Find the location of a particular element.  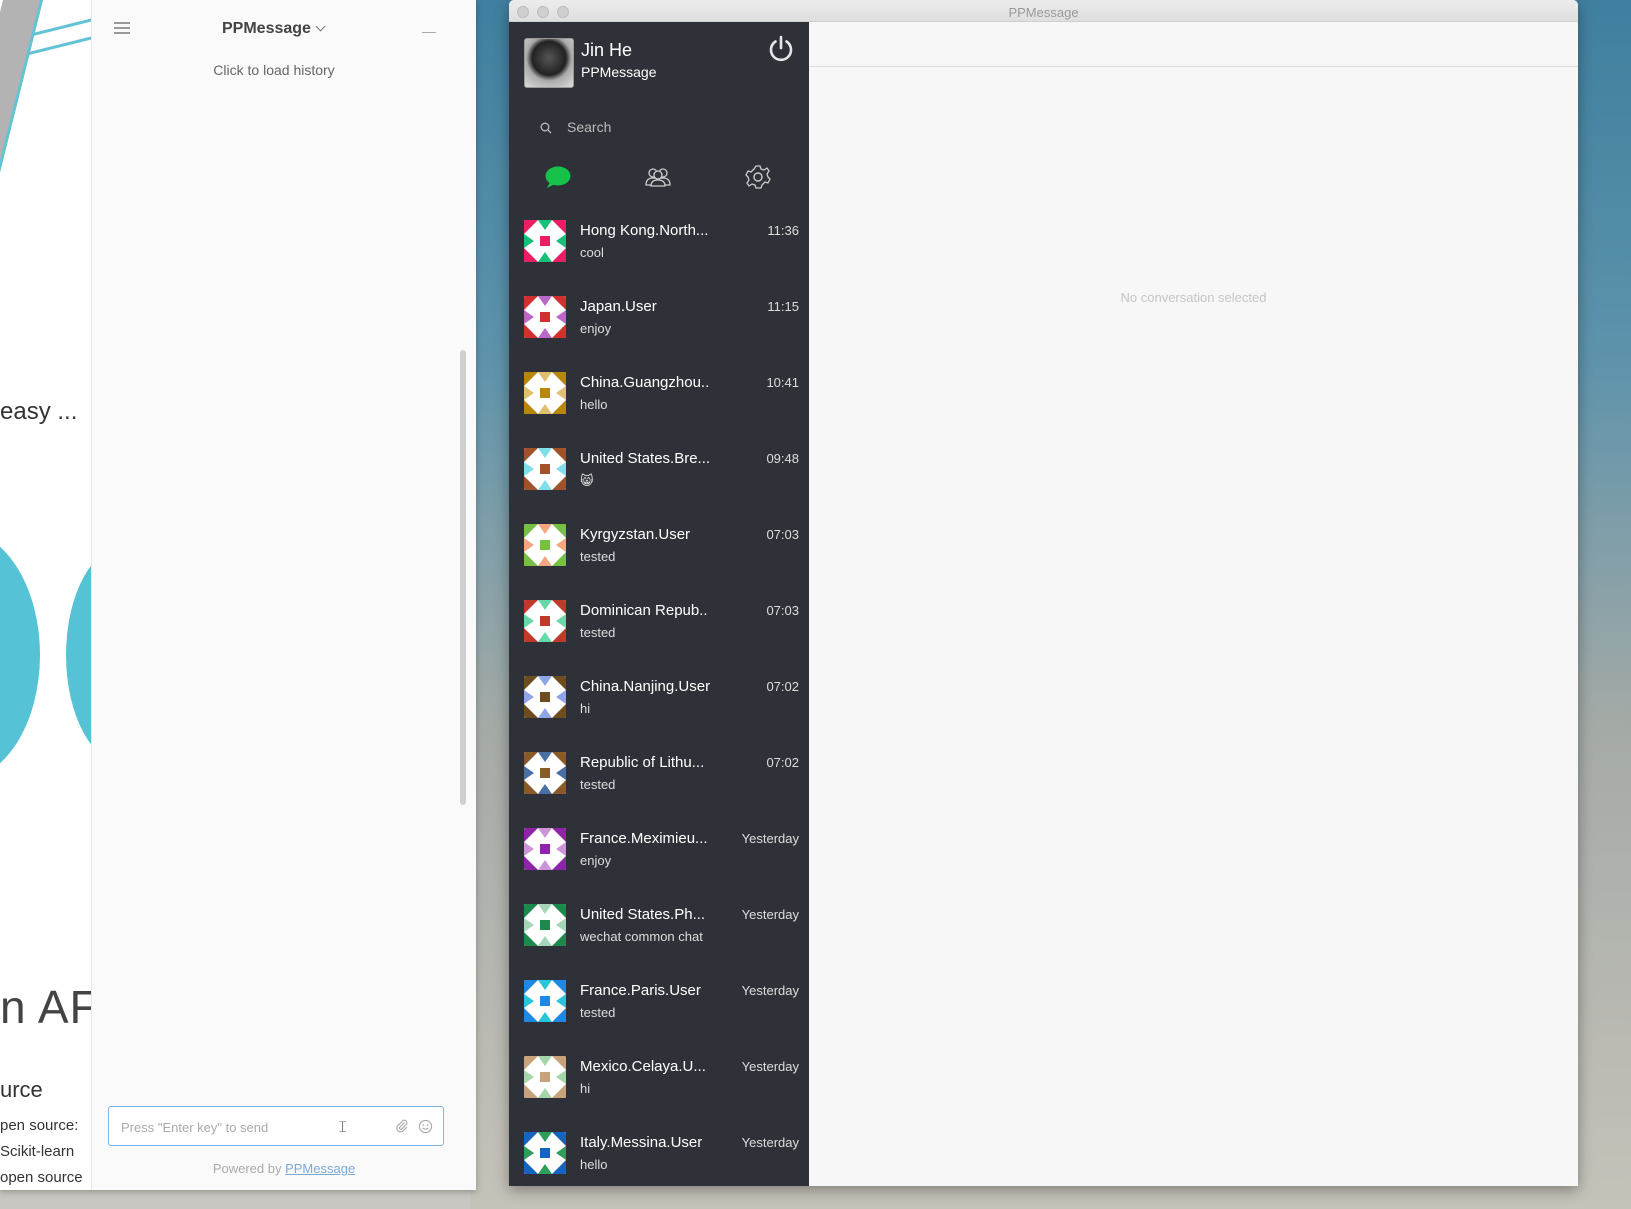

minimize-icon is located at coordinates (429, 32).